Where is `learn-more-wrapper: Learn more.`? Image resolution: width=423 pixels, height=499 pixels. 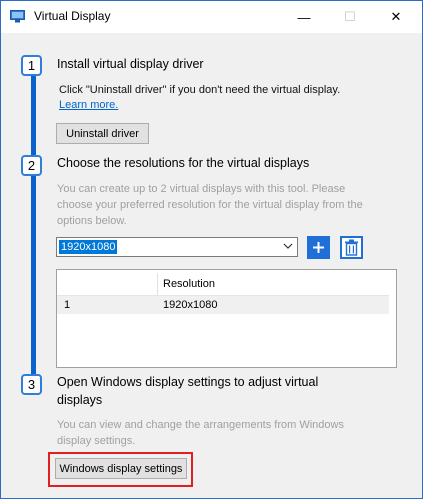
learn-more-wrapper: Learn more. is located at coordinates (88, 105).